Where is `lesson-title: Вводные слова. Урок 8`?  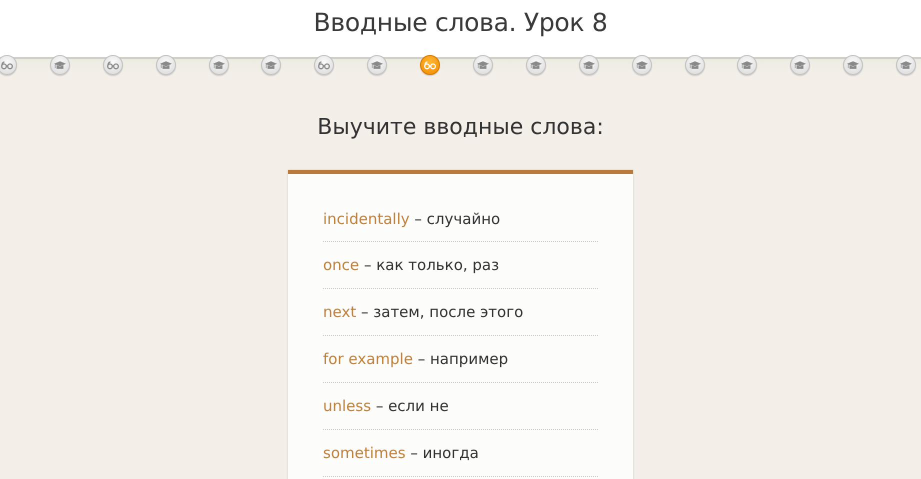
lesson-title: Вводные слова. Урок 8 is located at coordinates (461, 23).